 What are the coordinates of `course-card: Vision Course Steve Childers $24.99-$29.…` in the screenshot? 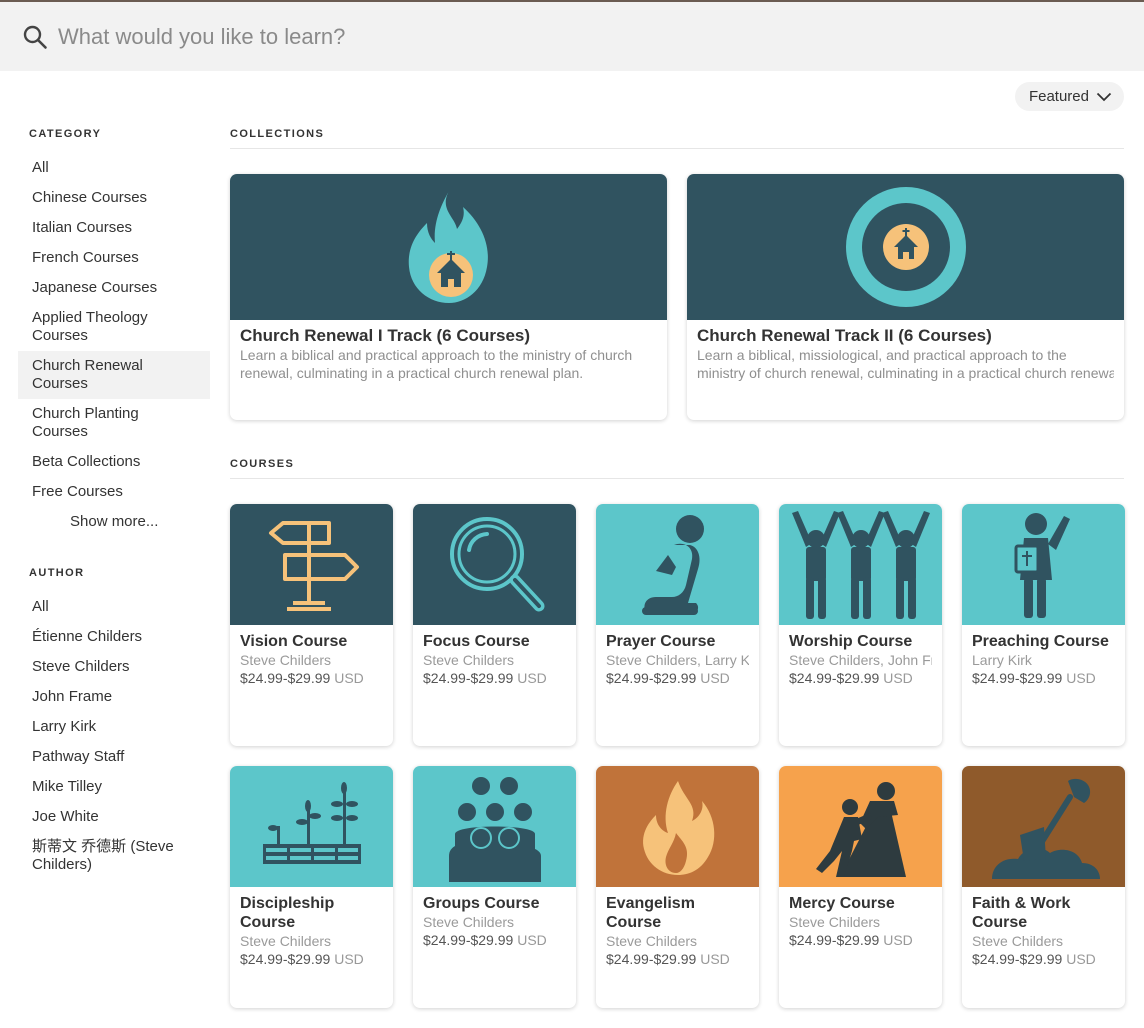 It's located at (311, 625).